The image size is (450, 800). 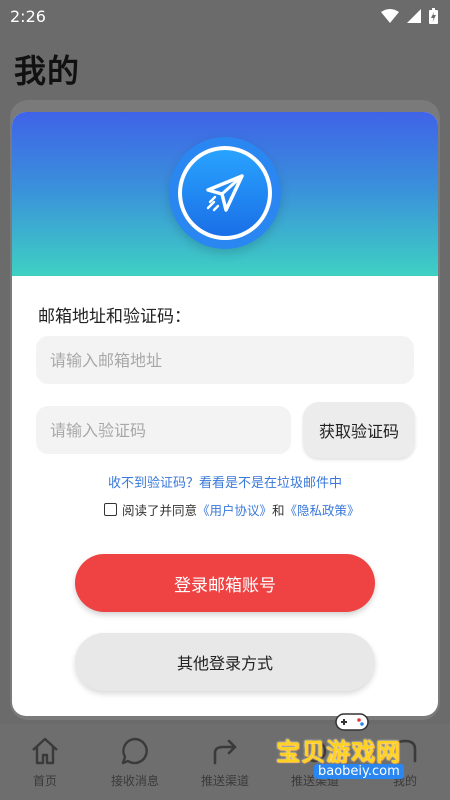 I want to click on logo-ring, so click(x=225, y=193).